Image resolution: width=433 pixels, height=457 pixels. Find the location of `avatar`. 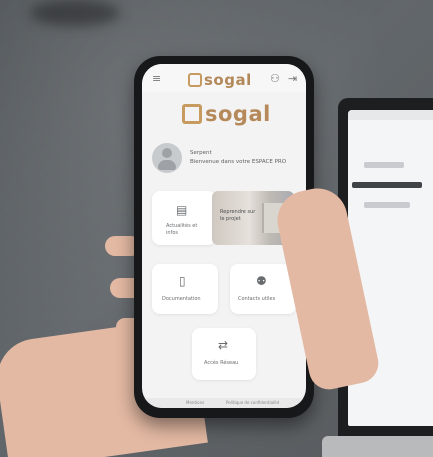

avatar is located at coordinates (167, 158).